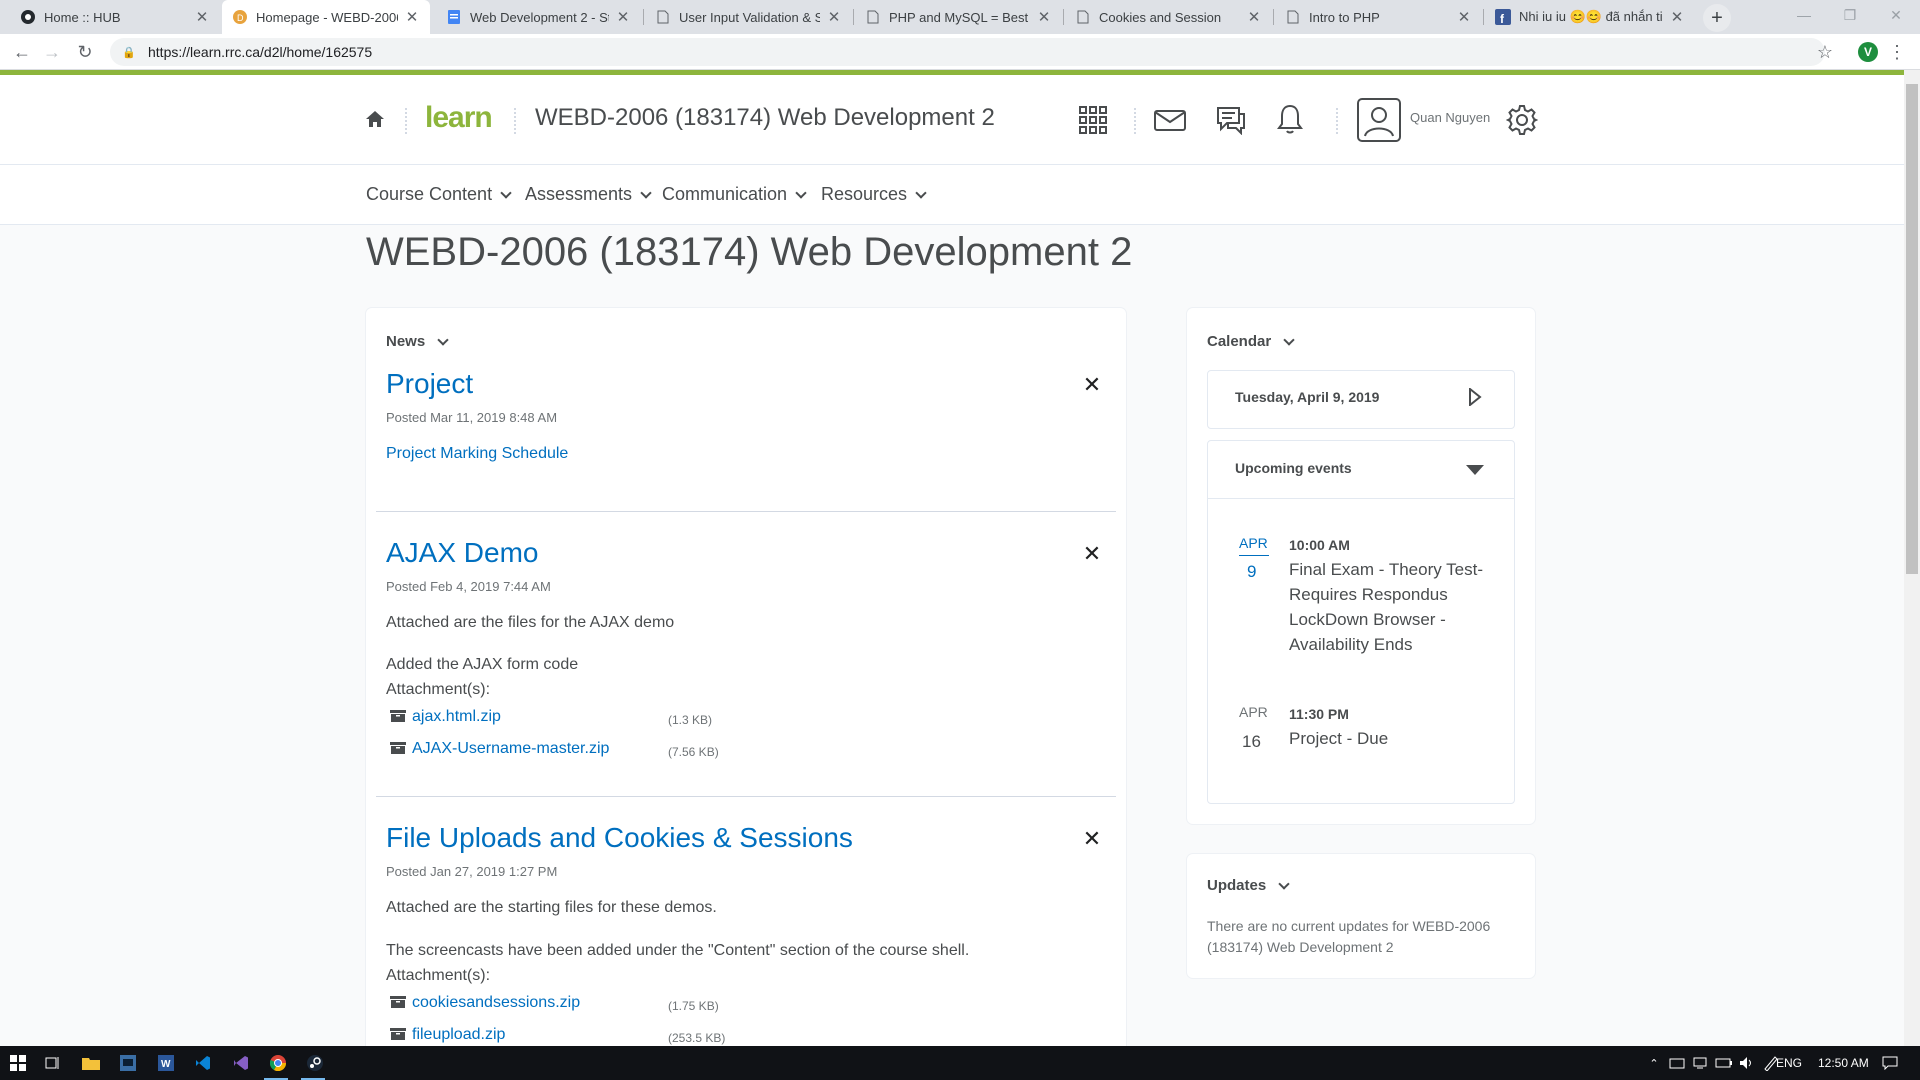  What do you see at coordinates (538, 17) in the screenshot?
I see `browser-tab: Web Development 2 - Stud ✕` at bounding box center [538, 17].